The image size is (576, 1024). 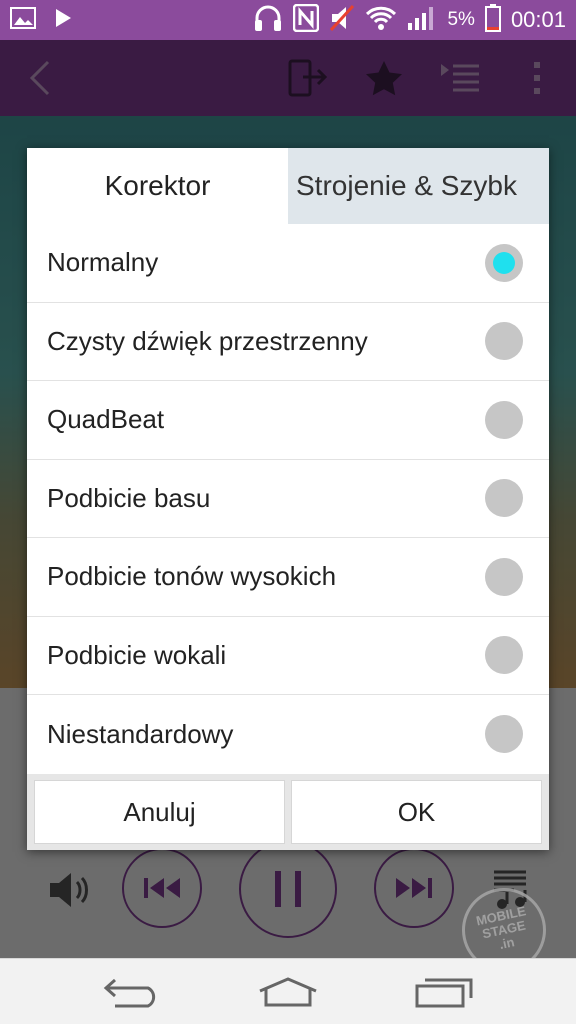 I want to click on option-podbicie-wokali: Podbicie wokali, so click(x=288, y=656).